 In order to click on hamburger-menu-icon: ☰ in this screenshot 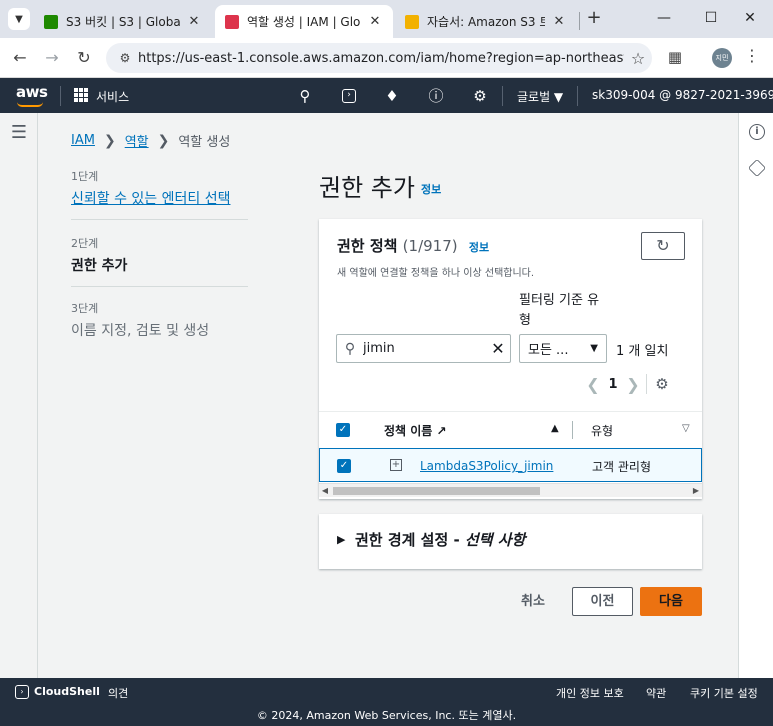, I will do `click(19, 132)`.